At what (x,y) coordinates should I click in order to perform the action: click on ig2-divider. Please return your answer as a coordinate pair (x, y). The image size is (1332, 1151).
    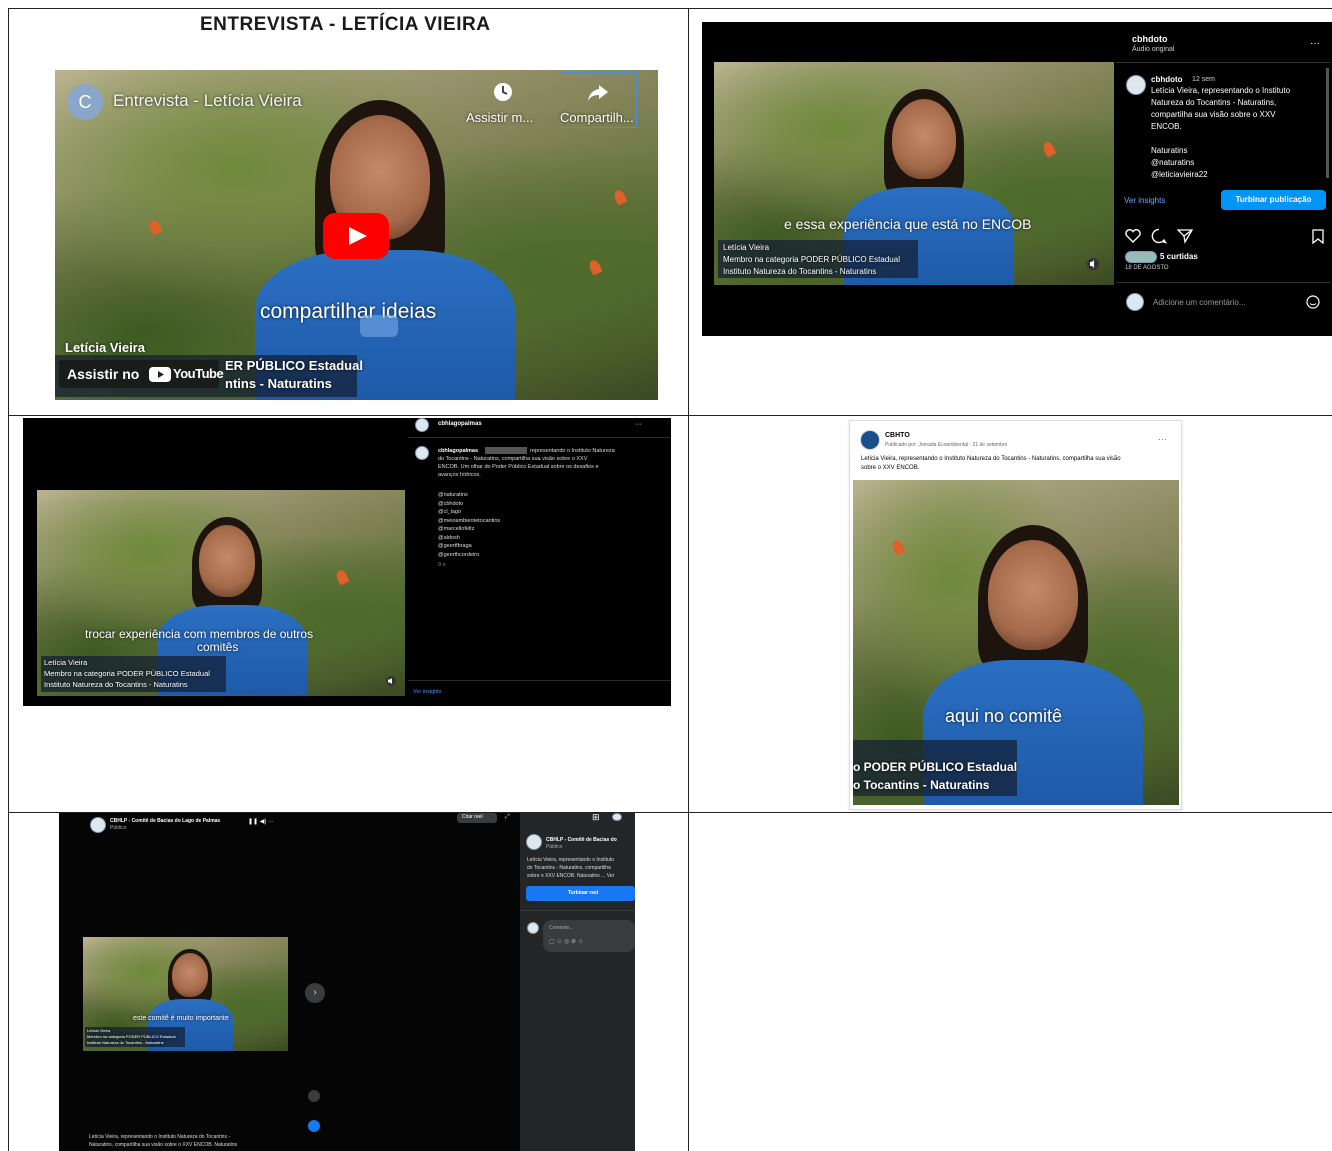
    Looking at the image, I should click on (539, 437).